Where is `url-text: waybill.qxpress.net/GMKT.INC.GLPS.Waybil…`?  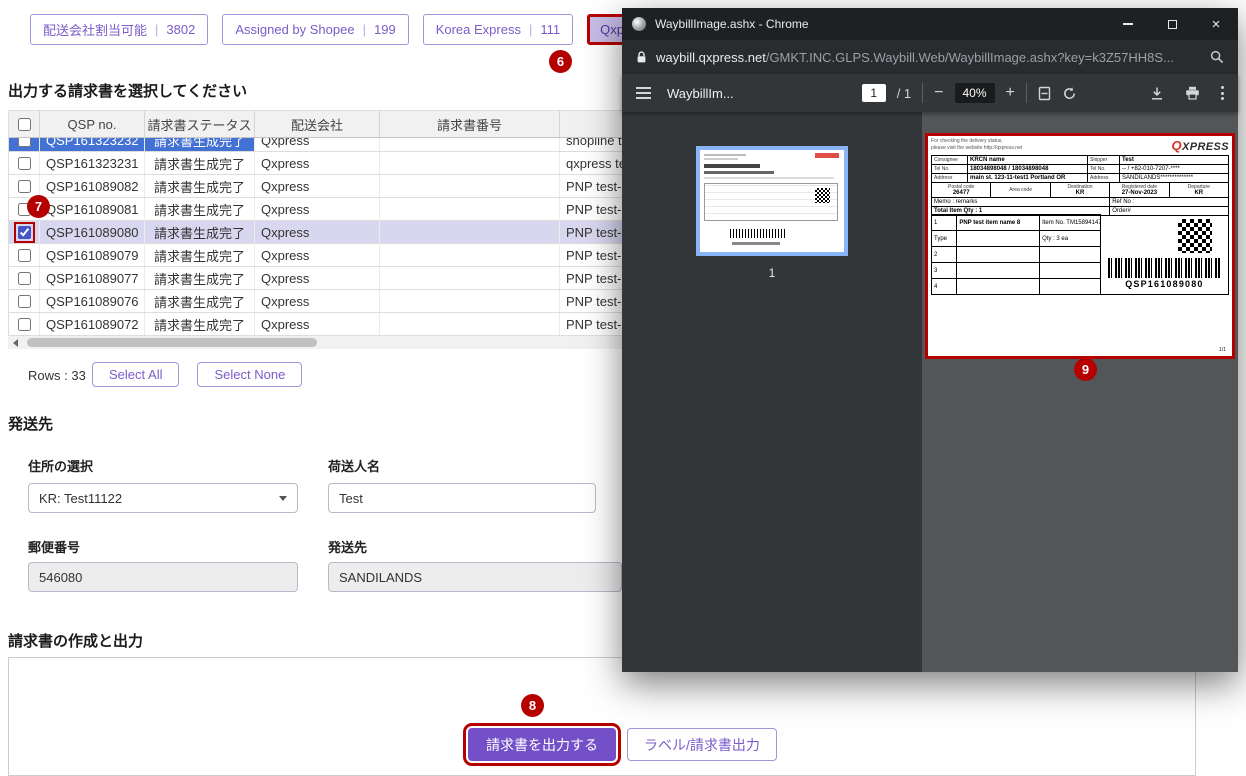 url-text: waybill.qxpress.net/GMKT.INC.GLPS.Waybil… is located at coordinates (928, 57).